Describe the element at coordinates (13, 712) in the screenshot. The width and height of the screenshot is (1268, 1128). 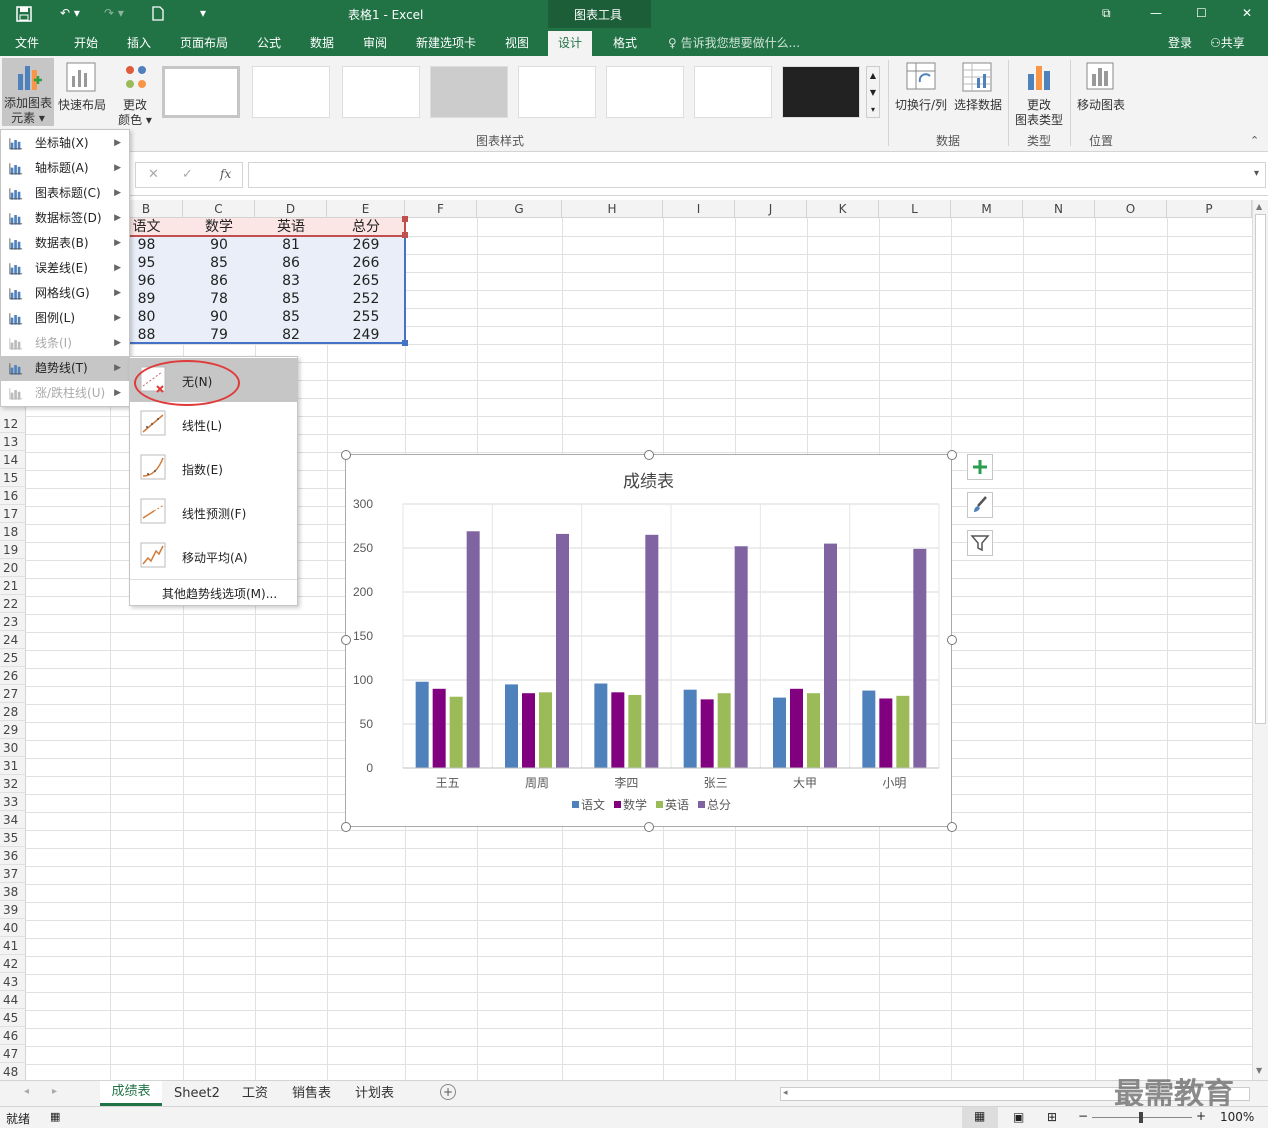
I see `row-header-28: 28` at that location.